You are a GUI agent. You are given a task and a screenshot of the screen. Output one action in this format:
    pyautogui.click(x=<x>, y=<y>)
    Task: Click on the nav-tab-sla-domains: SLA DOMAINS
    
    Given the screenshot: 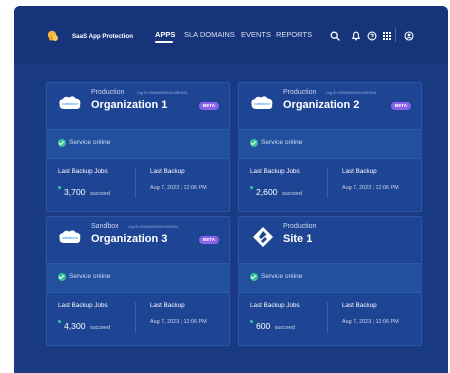 What is the action you would take?
    pyautogui.click(x=209, y=34)
    